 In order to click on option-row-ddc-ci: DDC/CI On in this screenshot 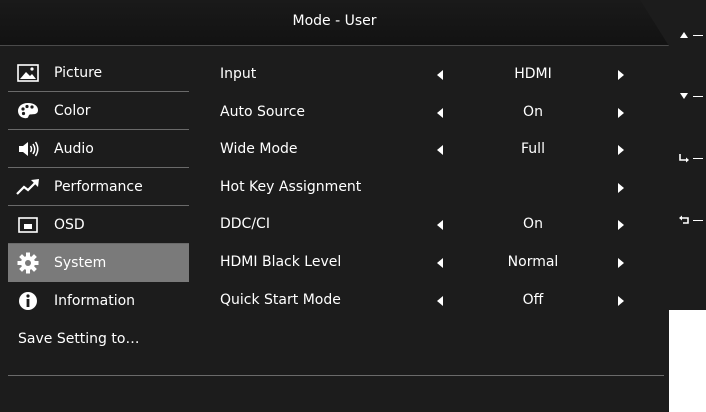, I will do `click(430, 225)`.